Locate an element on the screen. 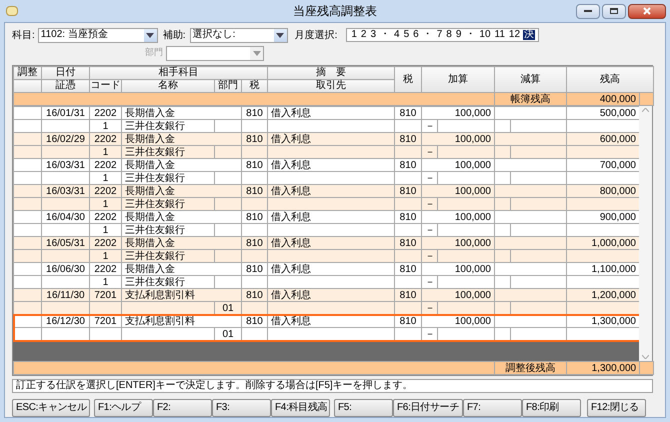  month-option: 9 is located at coordinates (458, 35).